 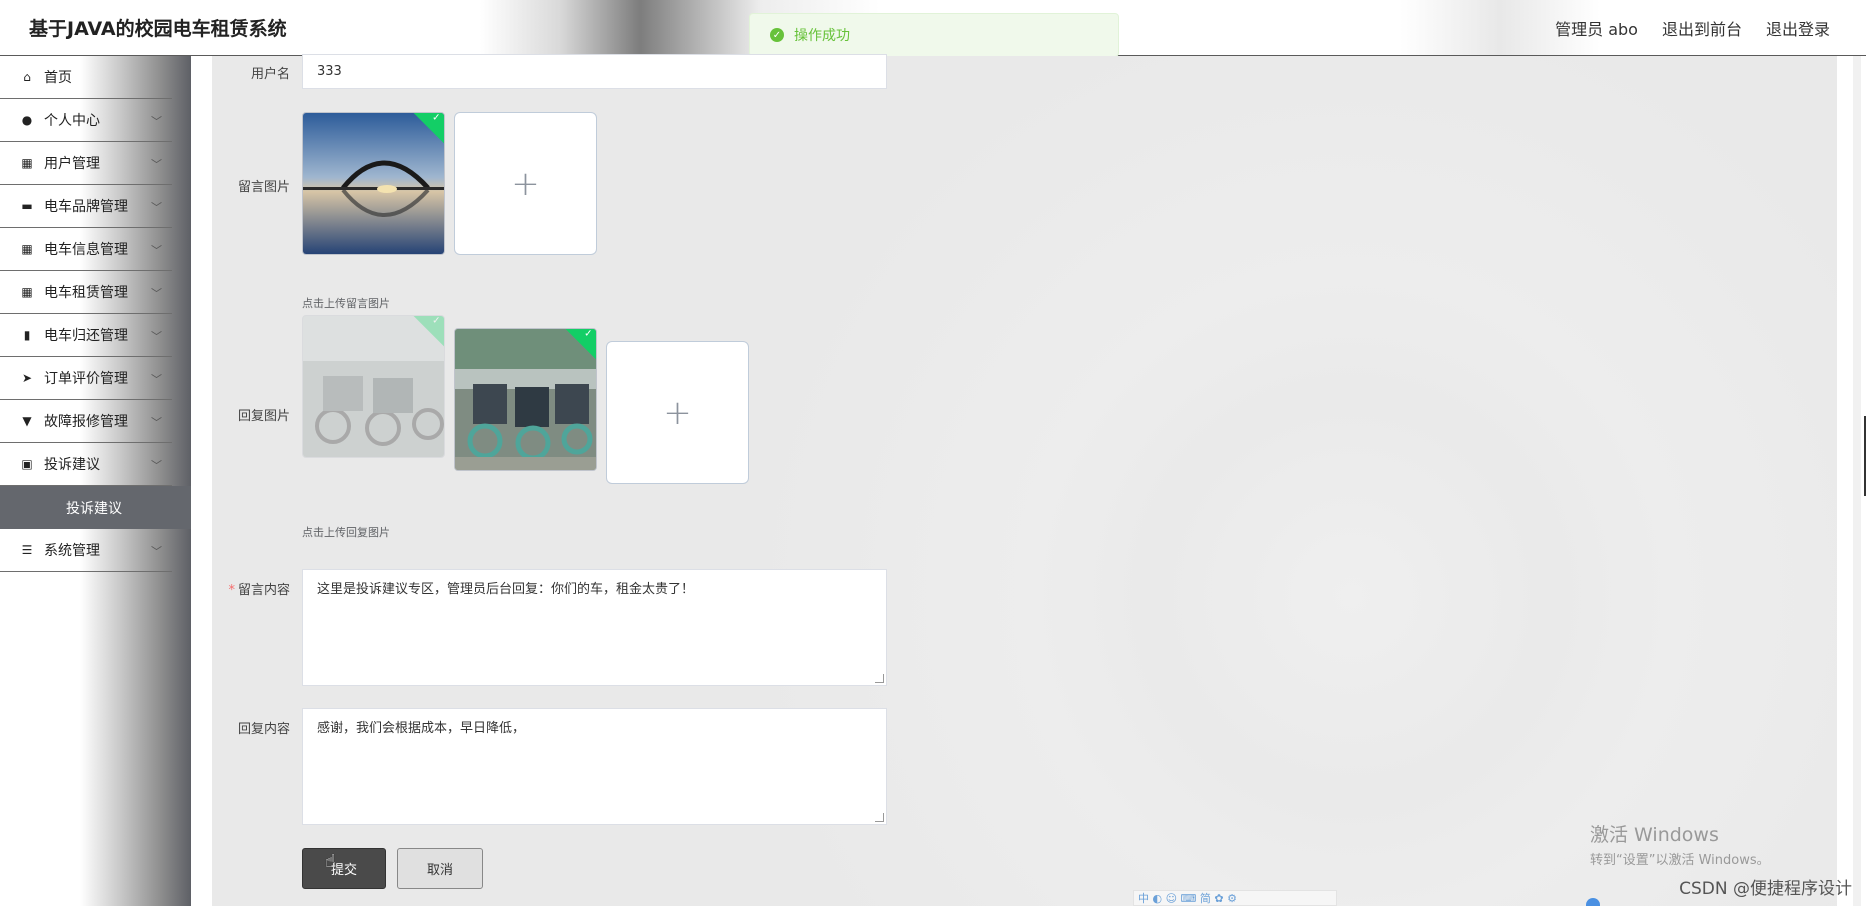 I want to click on sidebar-item-brands: ▬ 电车品牌管理 ﹀, so click(x=86, y=206).